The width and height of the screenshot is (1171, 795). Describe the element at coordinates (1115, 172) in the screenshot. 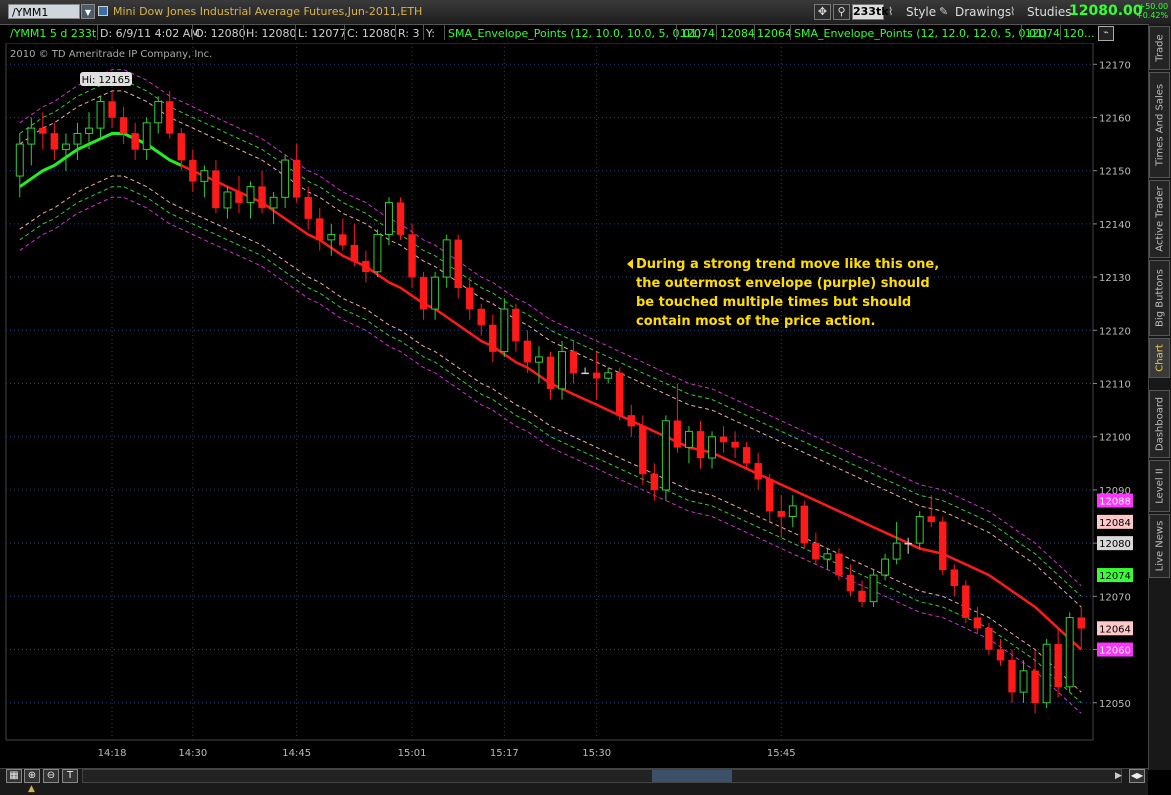

I see `y-tick-label: 12150` at that location.